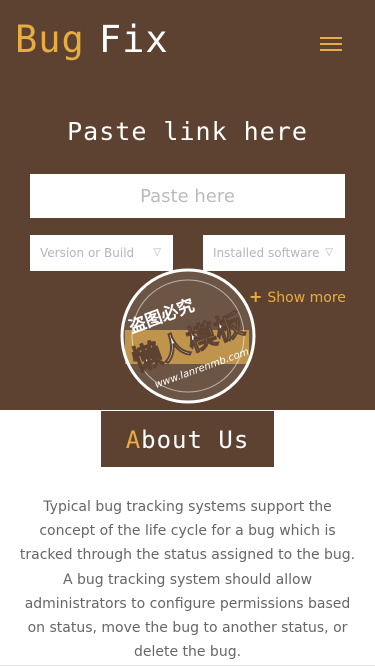 The image size is (375, 667). I want to click on show-more-link: + Show more, so click(297, 297).